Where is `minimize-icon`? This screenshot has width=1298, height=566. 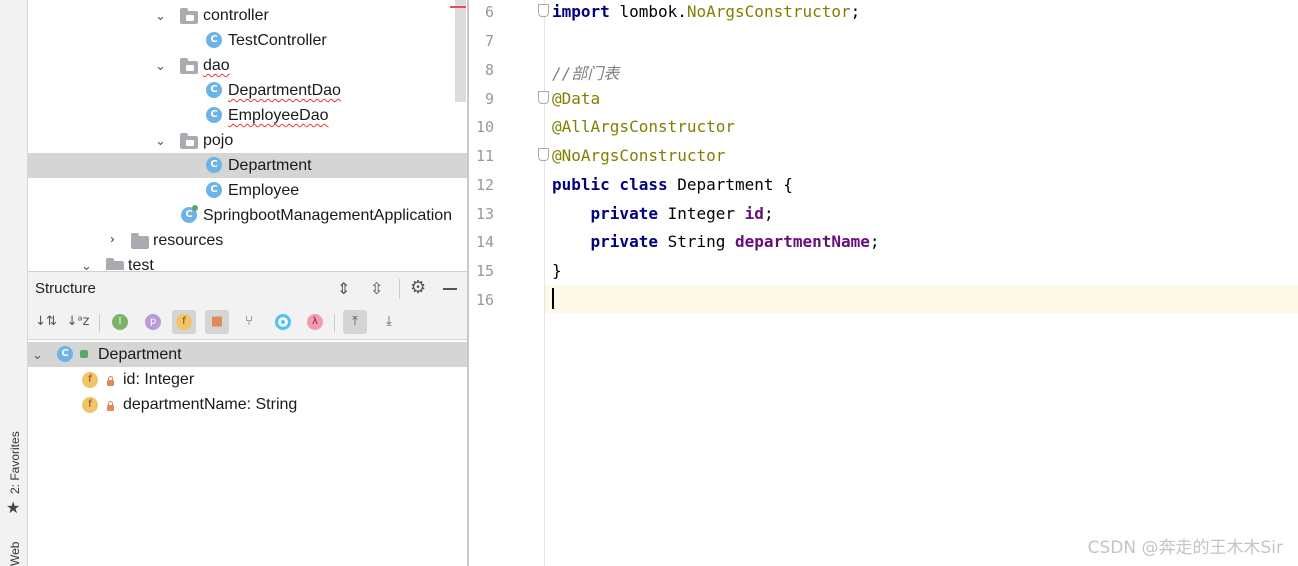 minimize-icon is located at coordinates (450, 289).